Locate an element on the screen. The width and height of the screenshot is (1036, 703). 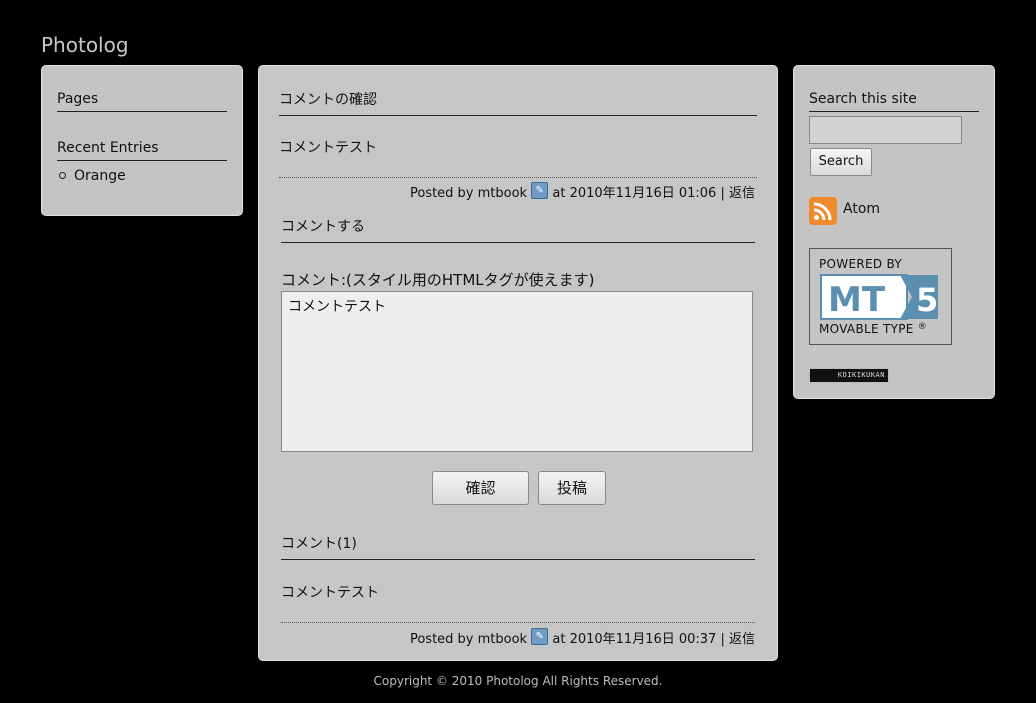
timestamp: at 2010年11月16日 00:37 | is located at coordinates (638, 639).